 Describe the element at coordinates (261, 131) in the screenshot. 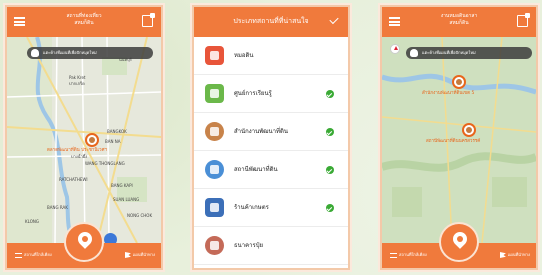

I see `category-label: สำนักงานพัฒนาที่ดิน` at that location.